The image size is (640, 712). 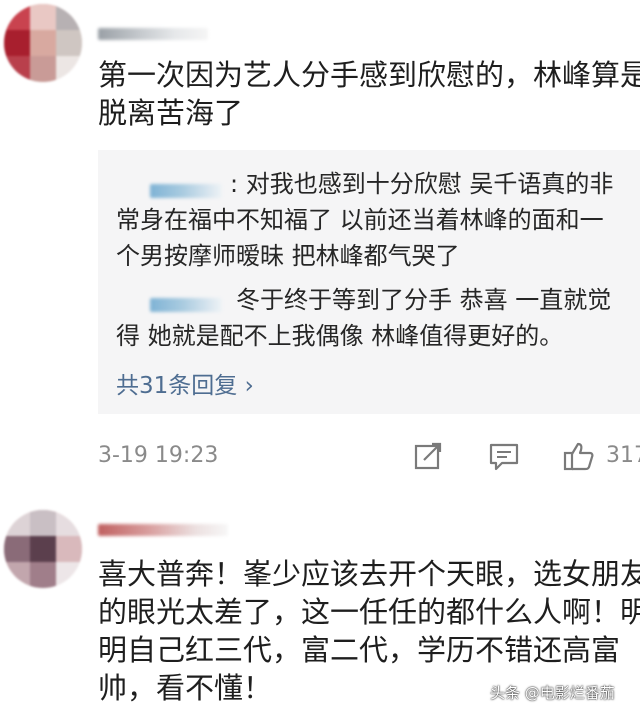 What do you see at coordinates (359, 650) in the screenshot?
I see `comment-text-line: 明自己红三代，富二代，学历不错还高富` at bounding box center [359, 650].